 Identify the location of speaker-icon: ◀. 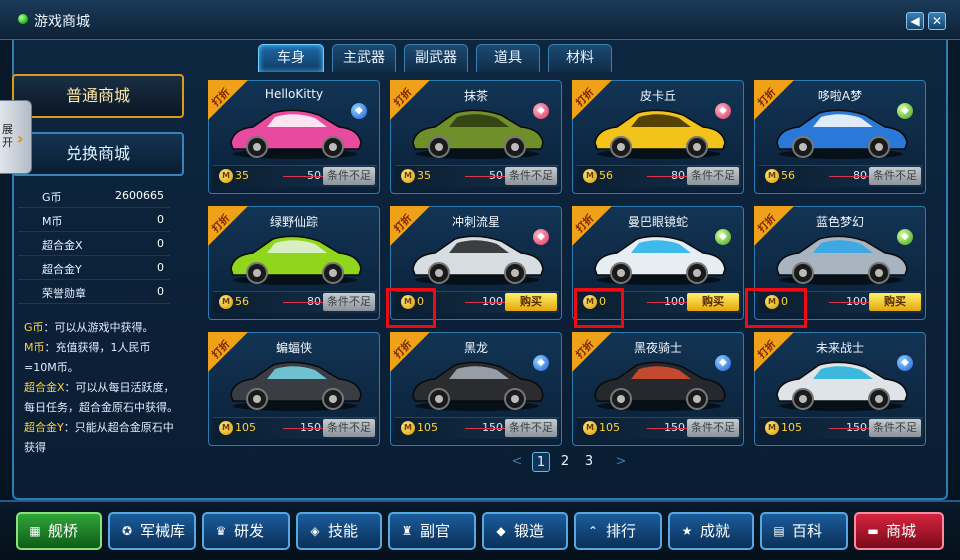
(915, 21).